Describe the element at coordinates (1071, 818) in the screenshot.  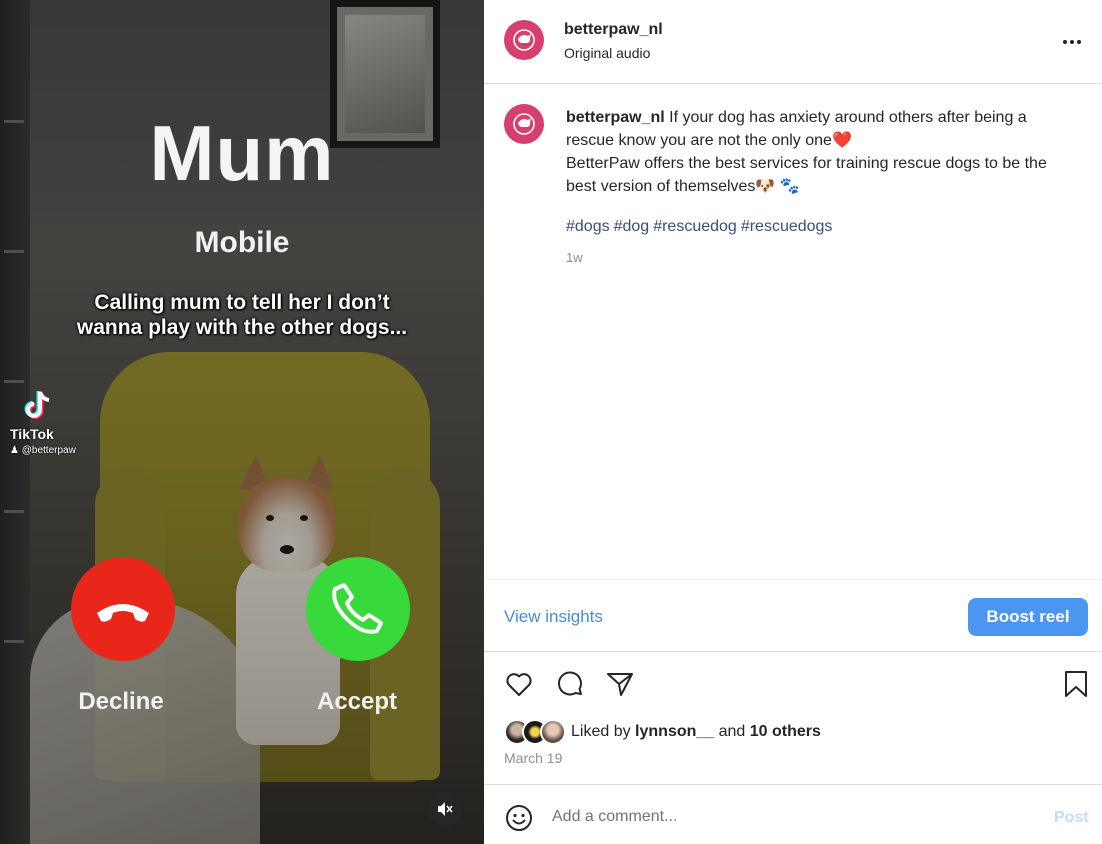
I see `post-comment-button: Post` at that location.